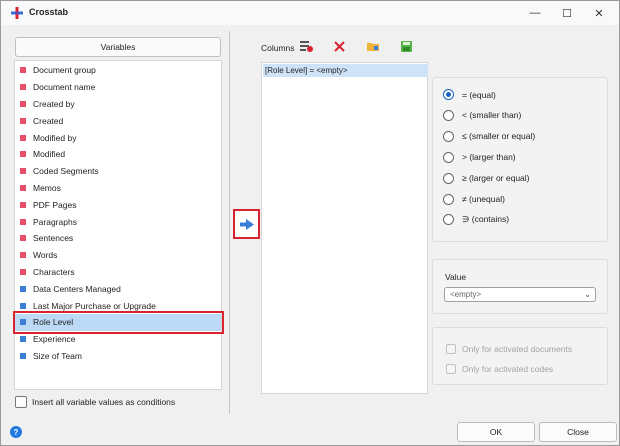 The height and width of the screenshot is (446, 620). I want to click on variable-item: Created by, so click(118, 104).